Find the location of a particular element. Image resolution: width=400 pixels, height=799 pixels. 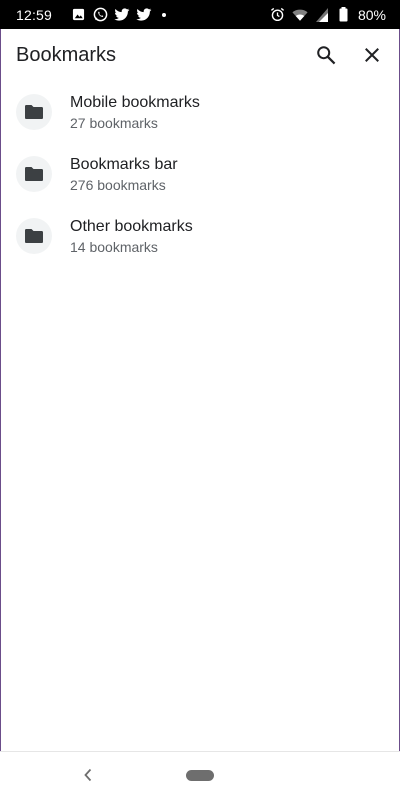

back-icon is located at coordinates (88, 775).